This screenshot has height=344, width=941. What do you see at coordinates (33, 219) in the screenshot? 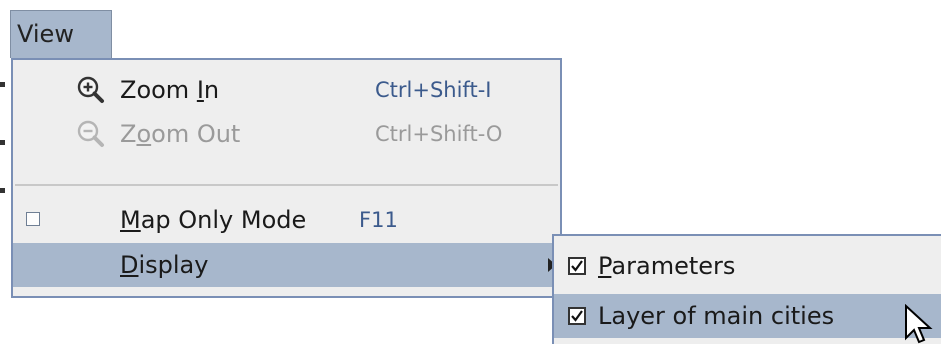
I see `map-only-mode-checkbox` at bounding box center [33, 219].